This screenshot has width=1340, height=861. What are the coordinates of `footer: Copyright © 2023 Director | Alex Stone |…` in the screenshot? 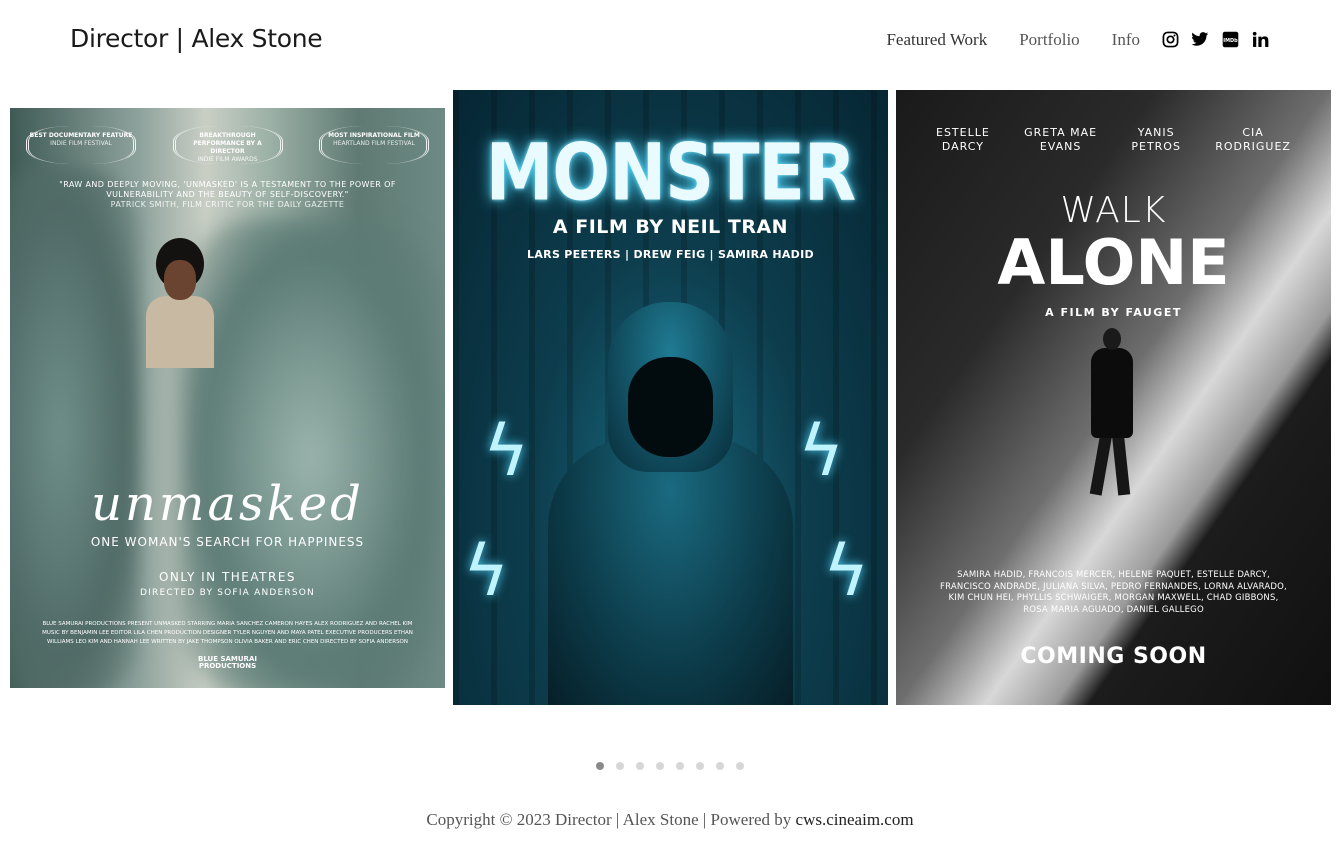 It's located at (670, 820).